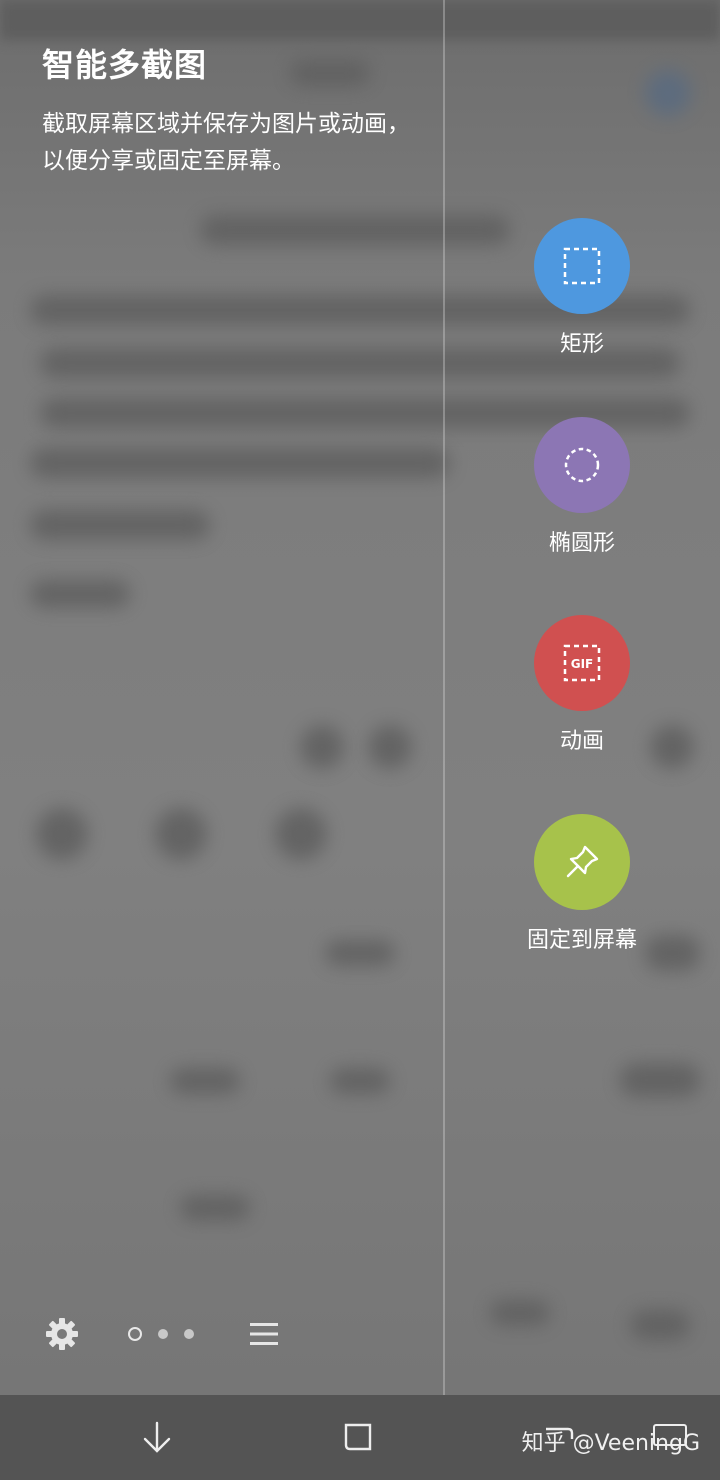  I want to click on panel-description: 截取屏幕区域并保存为图片或动画，以便分享或固定至屏幕。, so click(226, 142).